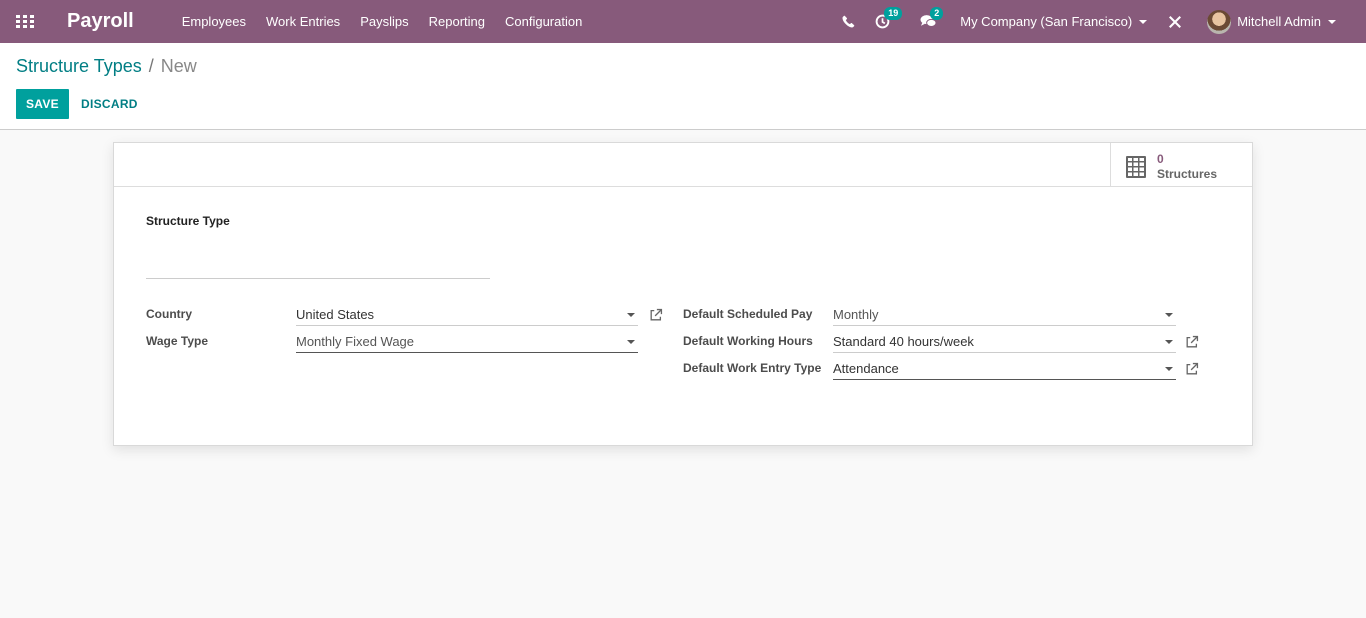  I want to click on messages-icon: 2, so click(931, 19).